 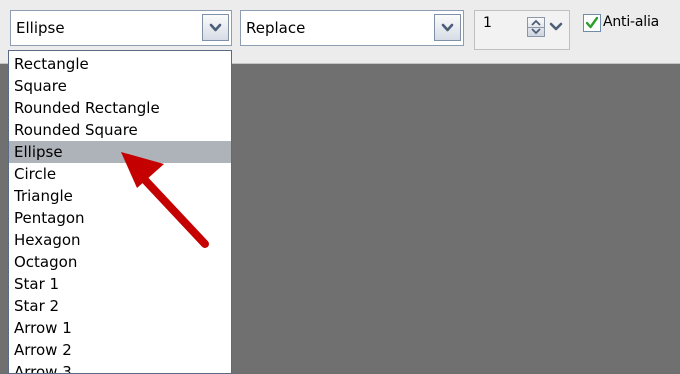 I want to click on checkmark-icon, so click(x=592, y=22).